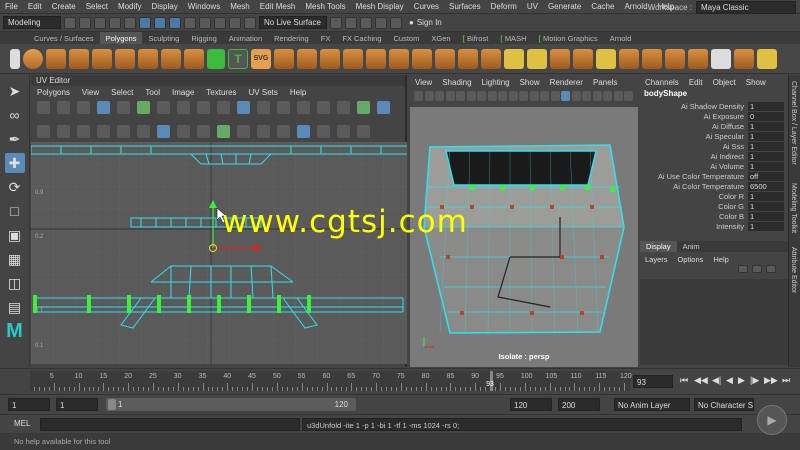 The image size is (800, 450). Describe the element at coordinates (343, 107) in the screenshot. I see `uv-texture-icon` at that location.